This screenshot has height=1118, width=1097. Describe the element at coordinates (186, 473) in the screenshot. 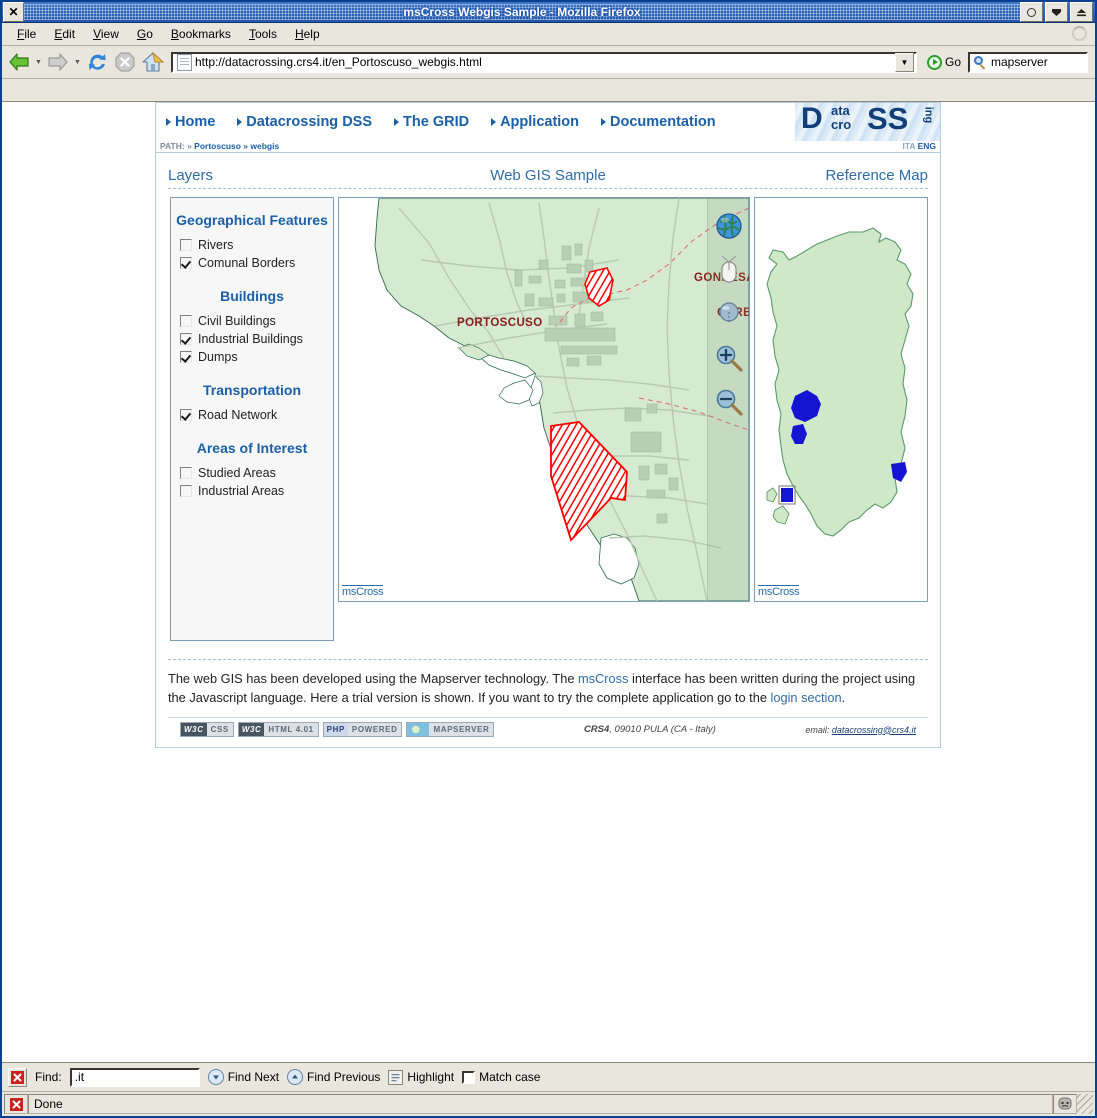

I see `checkbox-studied-areas` at that location.